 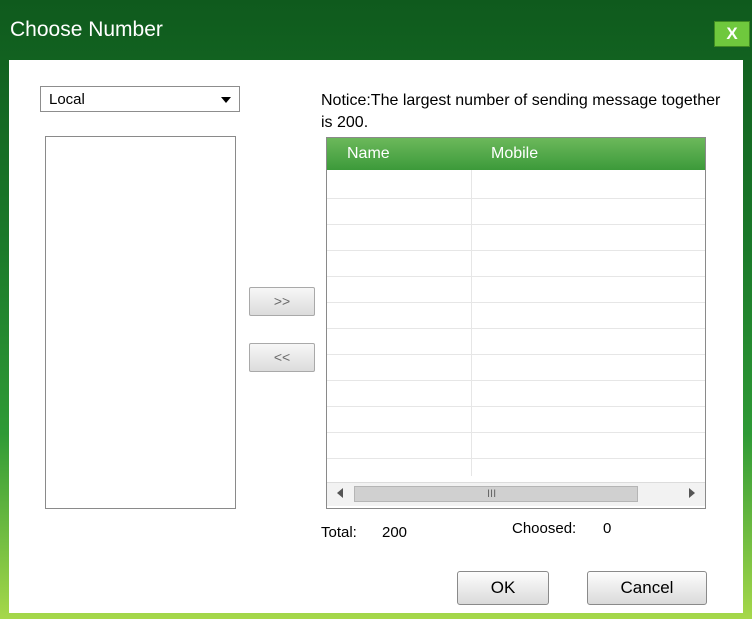 What do you see at coordinates (67, 99) in the screenshot?
I see `source-select-value: Local` at bounding box center [67, 99].